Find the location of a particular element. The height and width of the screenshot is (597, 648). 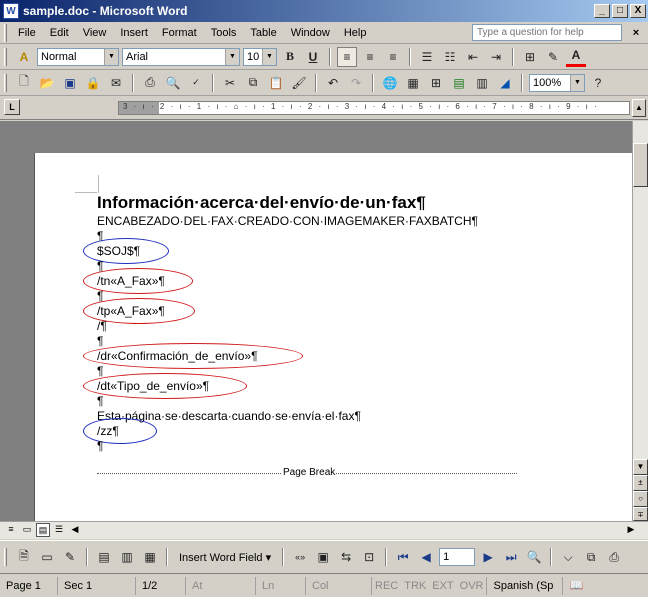

new-document-icon: 🗋 is located at coordinates (24, 83).